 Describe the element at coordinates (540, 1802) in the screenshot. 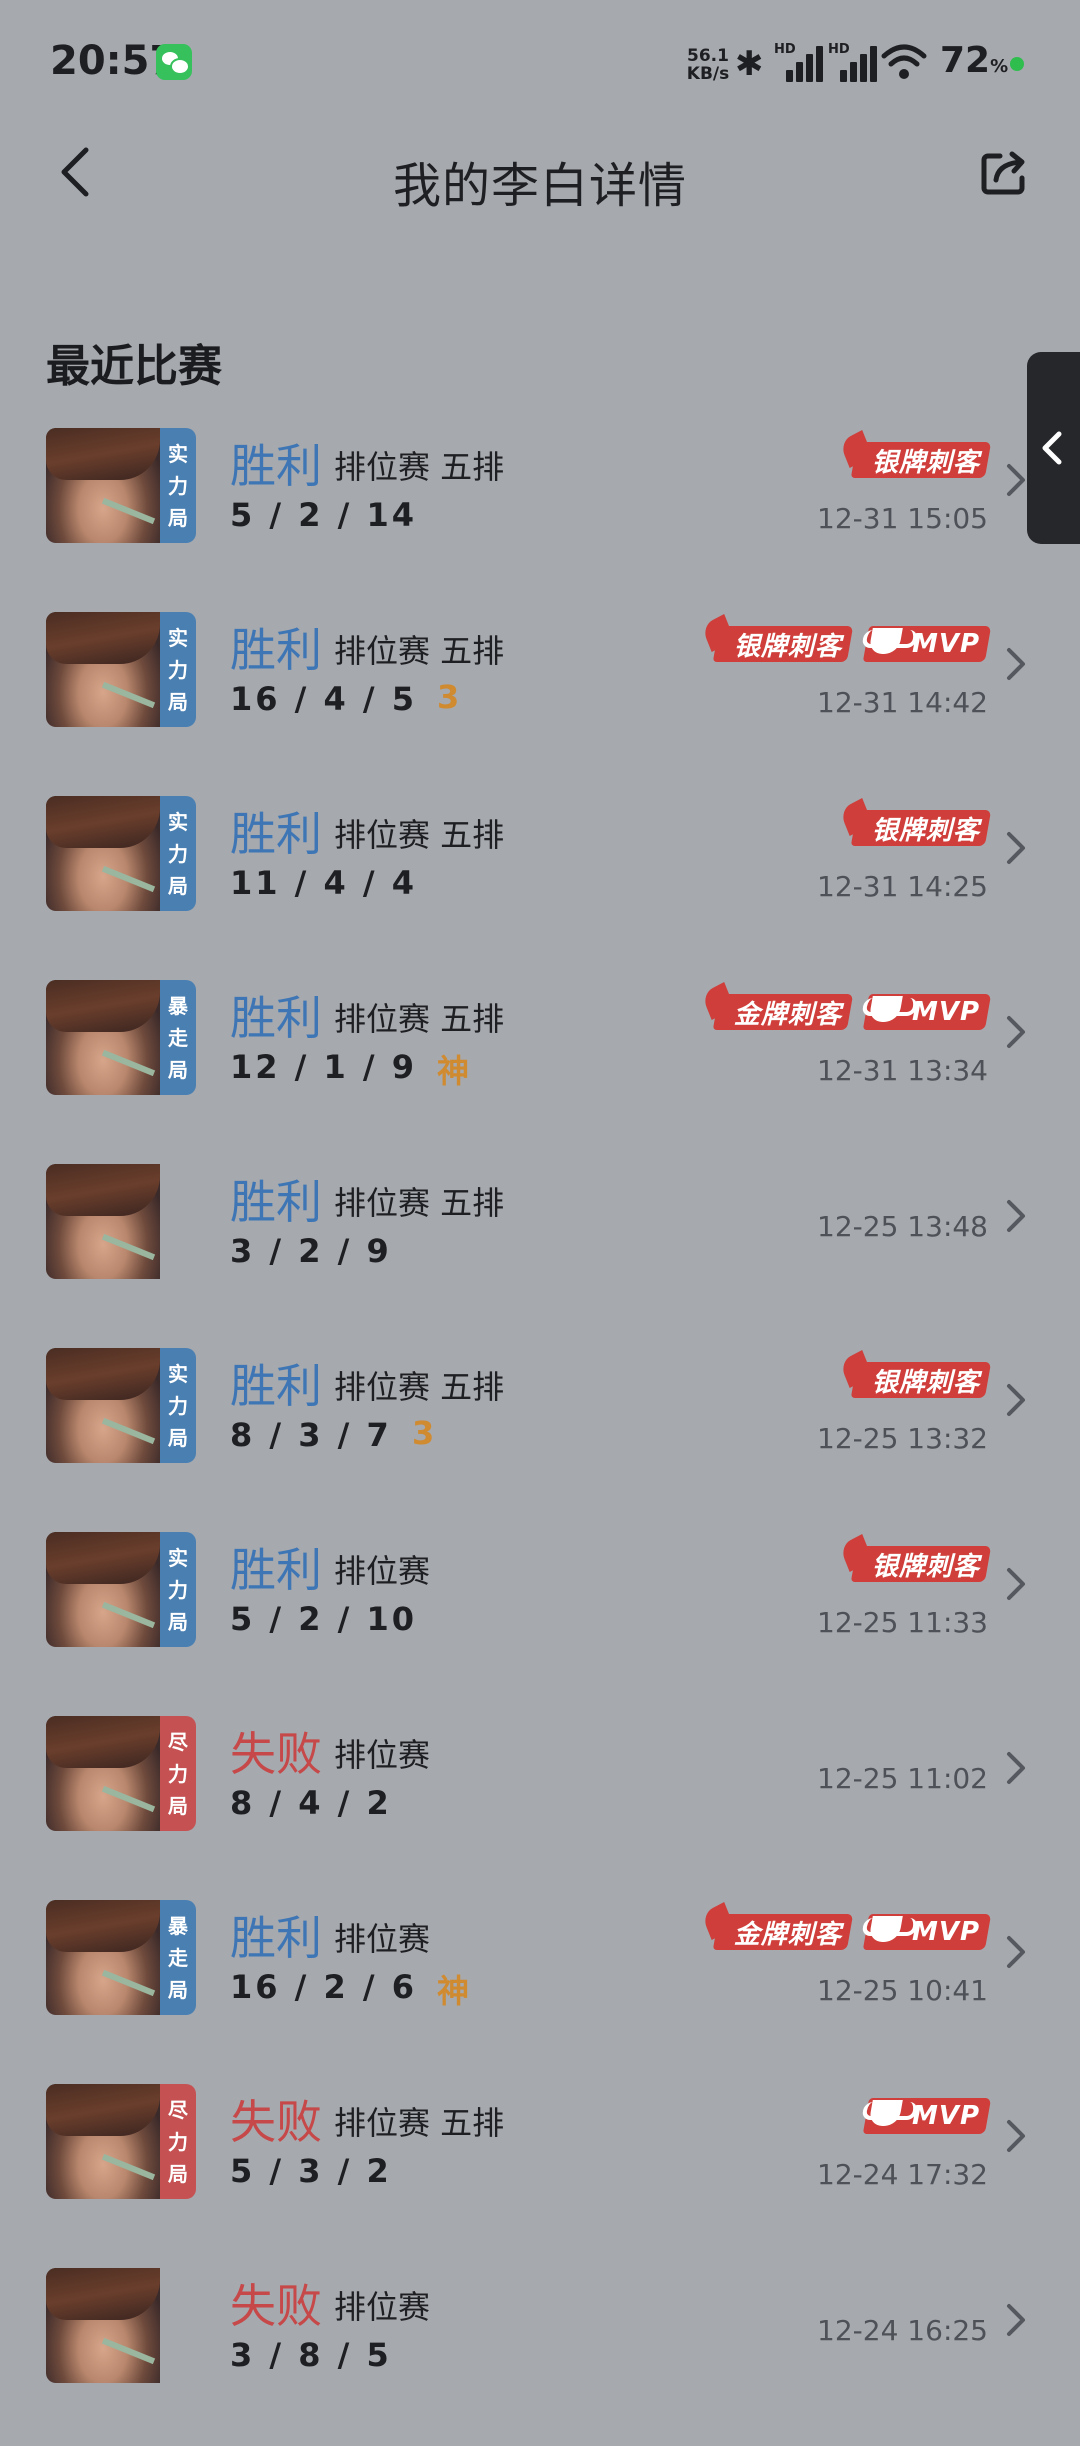

I see `match-row: 尽力局失败 排位赛 8 / 4 / 2 12-25 11:02` at that location.